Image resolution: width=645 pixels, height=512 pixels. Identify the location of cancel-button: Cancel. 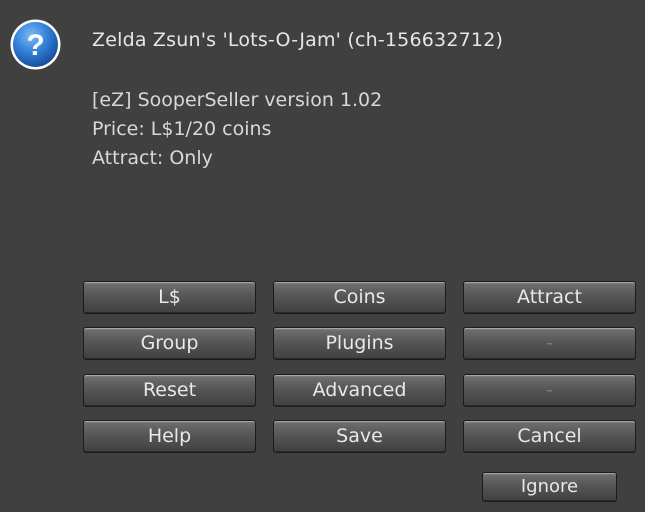
(549, 436).